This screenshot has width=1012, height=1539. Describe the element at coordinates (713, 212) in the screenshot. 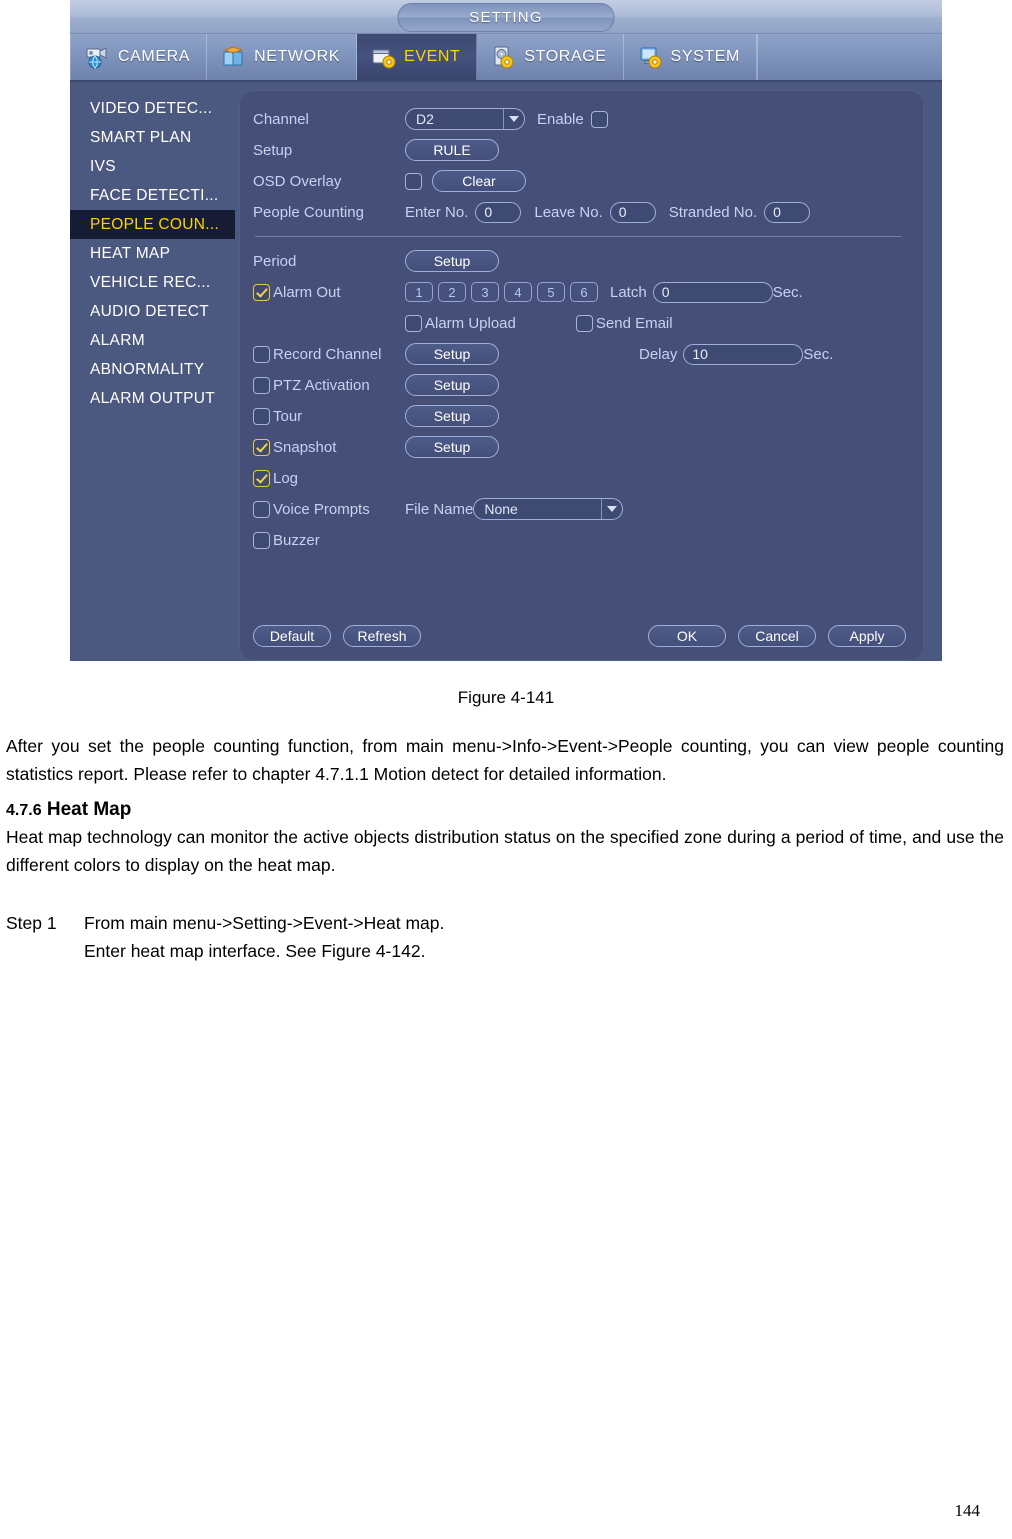

I see `stranded-no-label: Stranded No.` at that location.